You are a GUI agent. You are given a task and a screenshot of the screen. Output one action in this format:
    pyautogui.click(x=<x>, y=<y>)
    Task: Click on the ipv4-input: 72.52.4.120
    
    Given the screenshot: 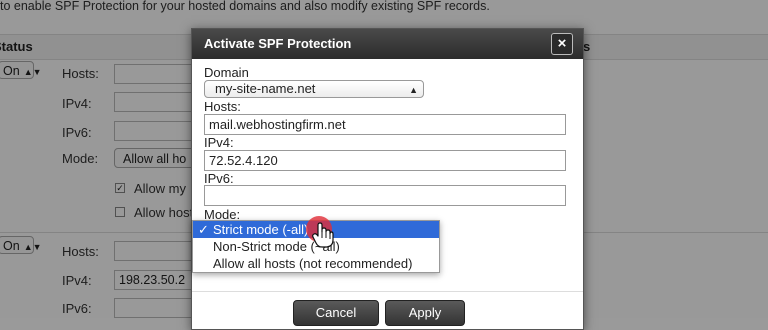 What is the action you would take?
    pyautogui.click(x=385, y=160)
    